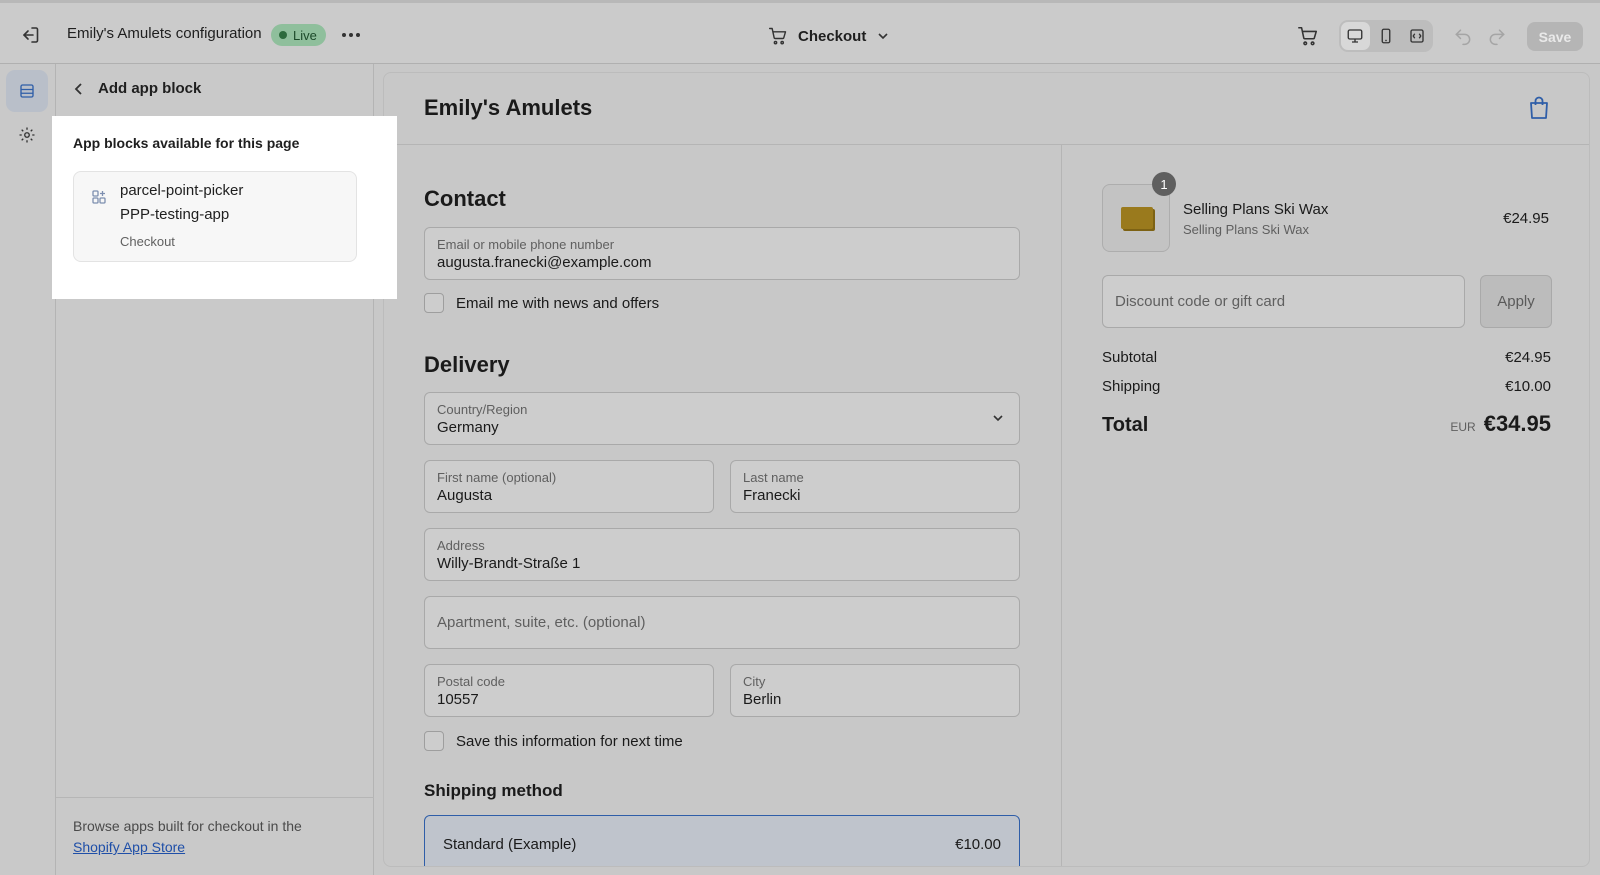 This screenshot has height=875, width=1600. I want to click on country-label: Country/Region, so click(482, 409).